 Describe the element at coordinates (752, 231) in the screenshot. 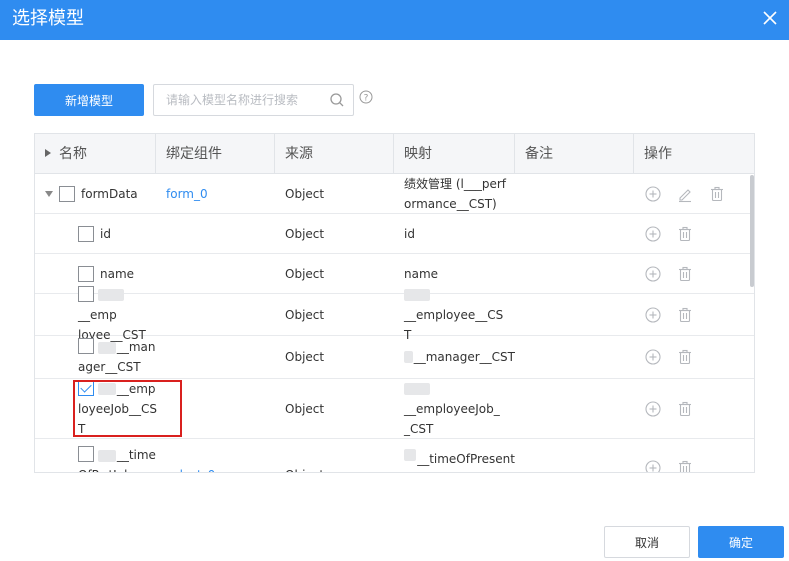

I see `table-scrollbar` at that location.